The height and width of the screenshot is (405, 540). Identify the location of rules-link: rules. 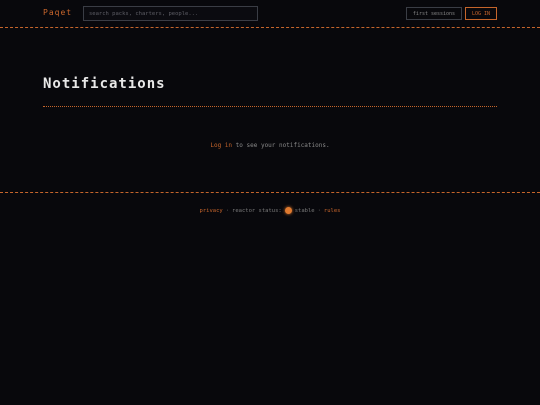
(332, 211).